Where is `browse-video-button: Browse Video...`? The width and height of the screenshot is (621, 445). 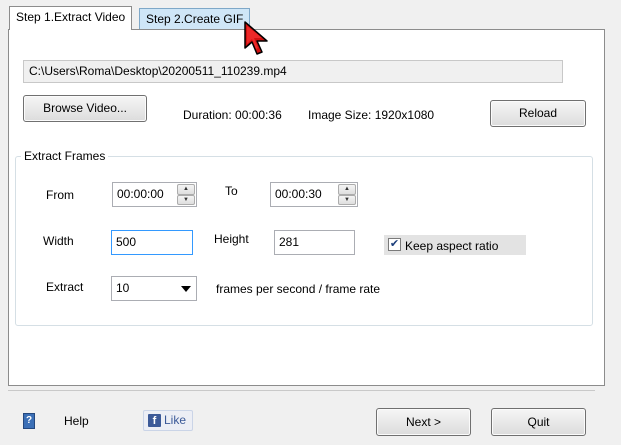 browse-video-button: Browse Video... is located at coordinates (85, 108).